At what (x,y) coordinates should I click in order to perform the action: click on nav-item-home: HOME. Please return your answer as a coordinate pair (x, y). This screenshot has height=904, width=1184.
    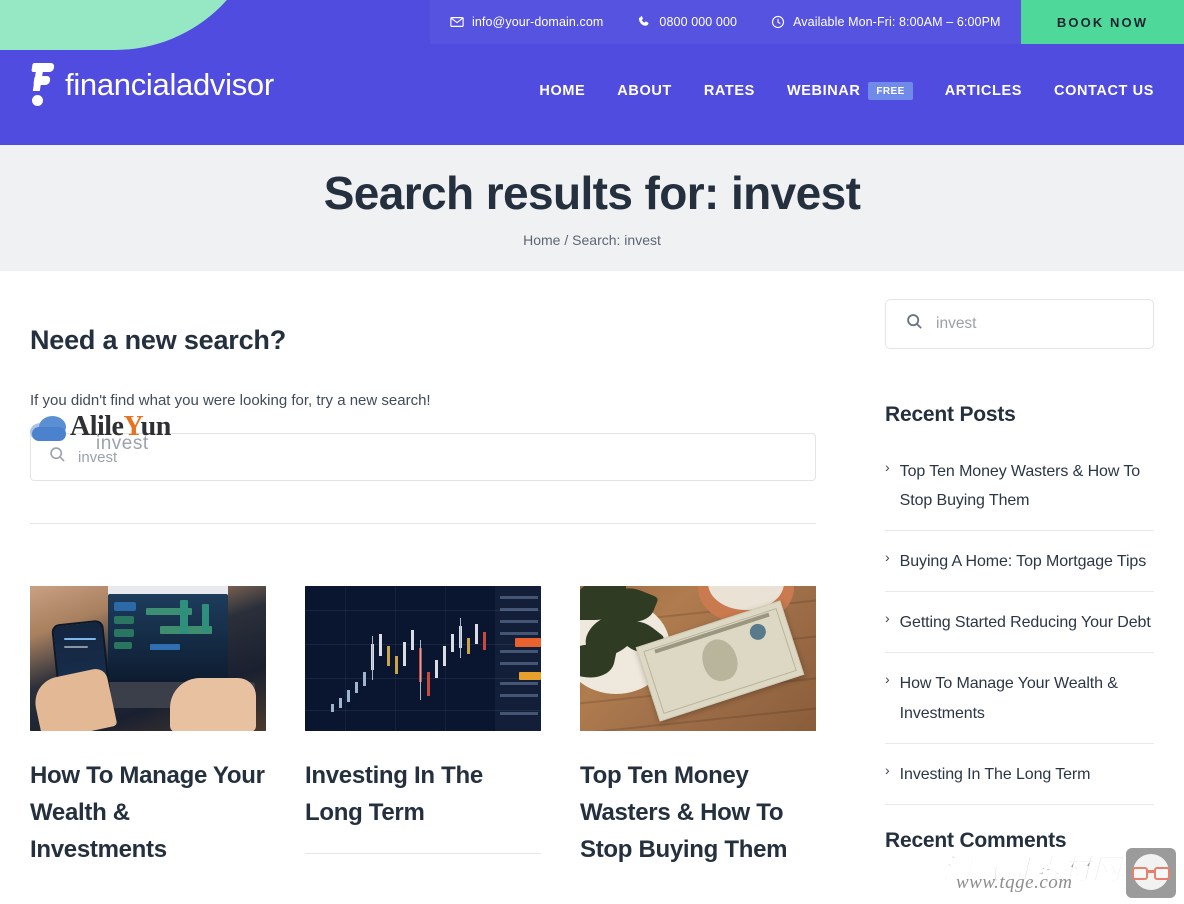
    Looking at the image, I should click on (562, 91).